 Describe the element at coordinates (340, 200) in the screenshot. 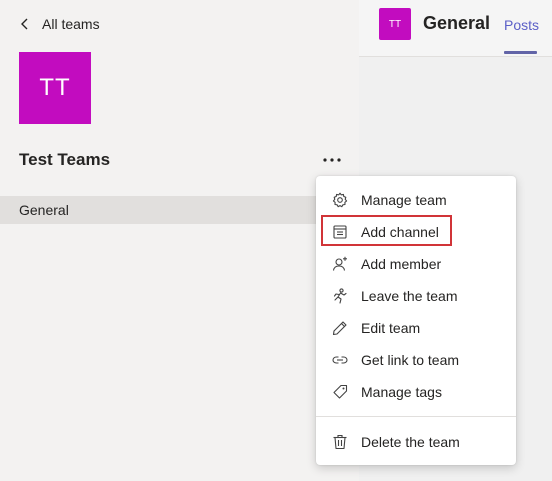

I see `gear-icon` at that location.